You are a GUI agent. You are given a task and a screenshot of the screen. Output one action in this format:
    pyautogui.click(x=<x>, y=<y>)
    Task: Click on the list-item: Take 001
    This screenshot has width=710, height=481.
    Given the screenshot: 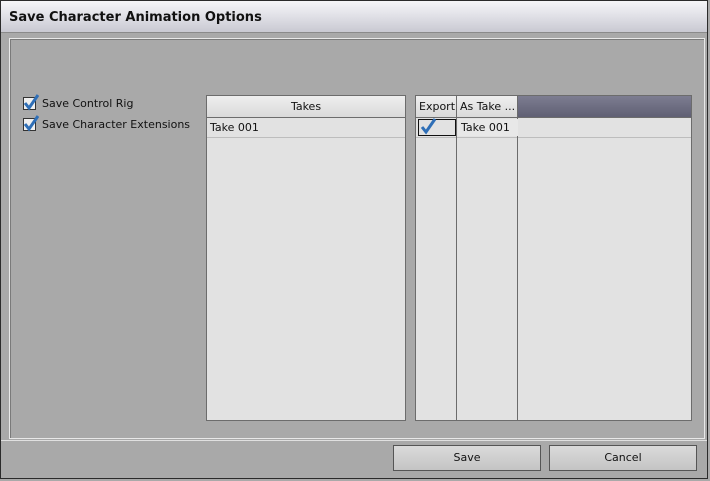 What is the action you would take?
    pyautogui.click(x=306, y=128)
    